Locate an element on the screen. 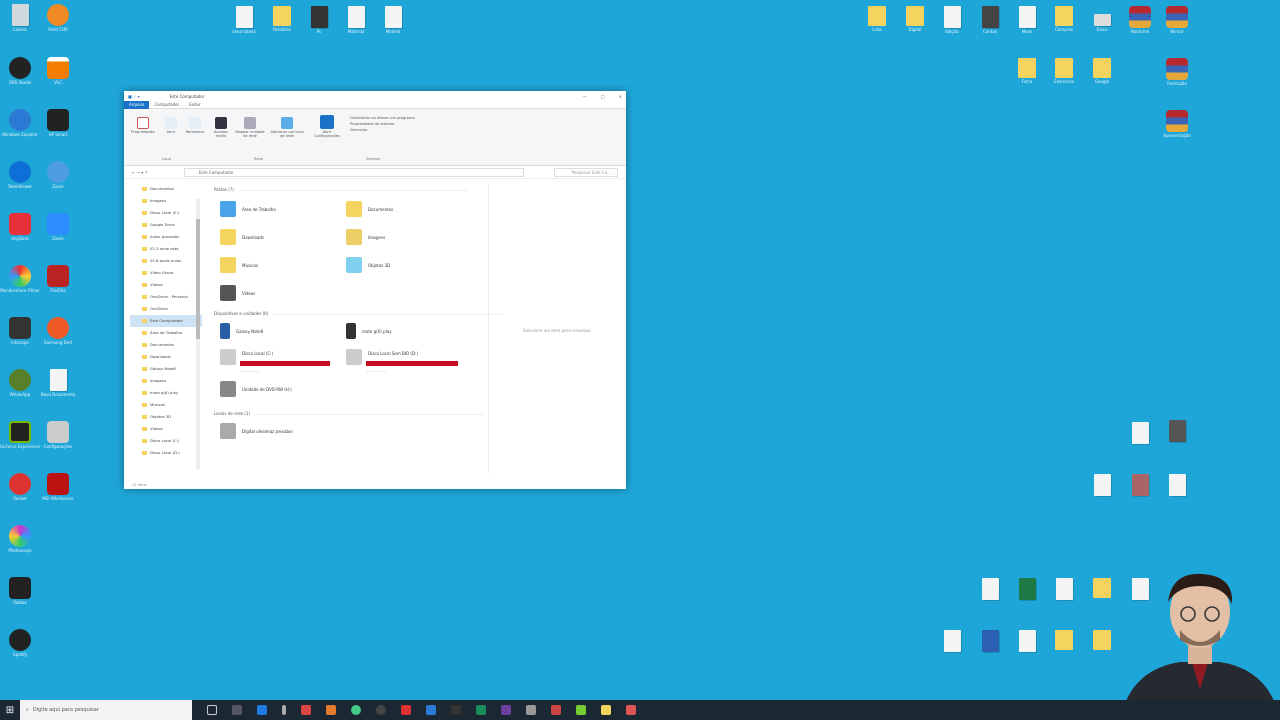  nav-item: 02.3 onde está is located at coordinates (166, 249).